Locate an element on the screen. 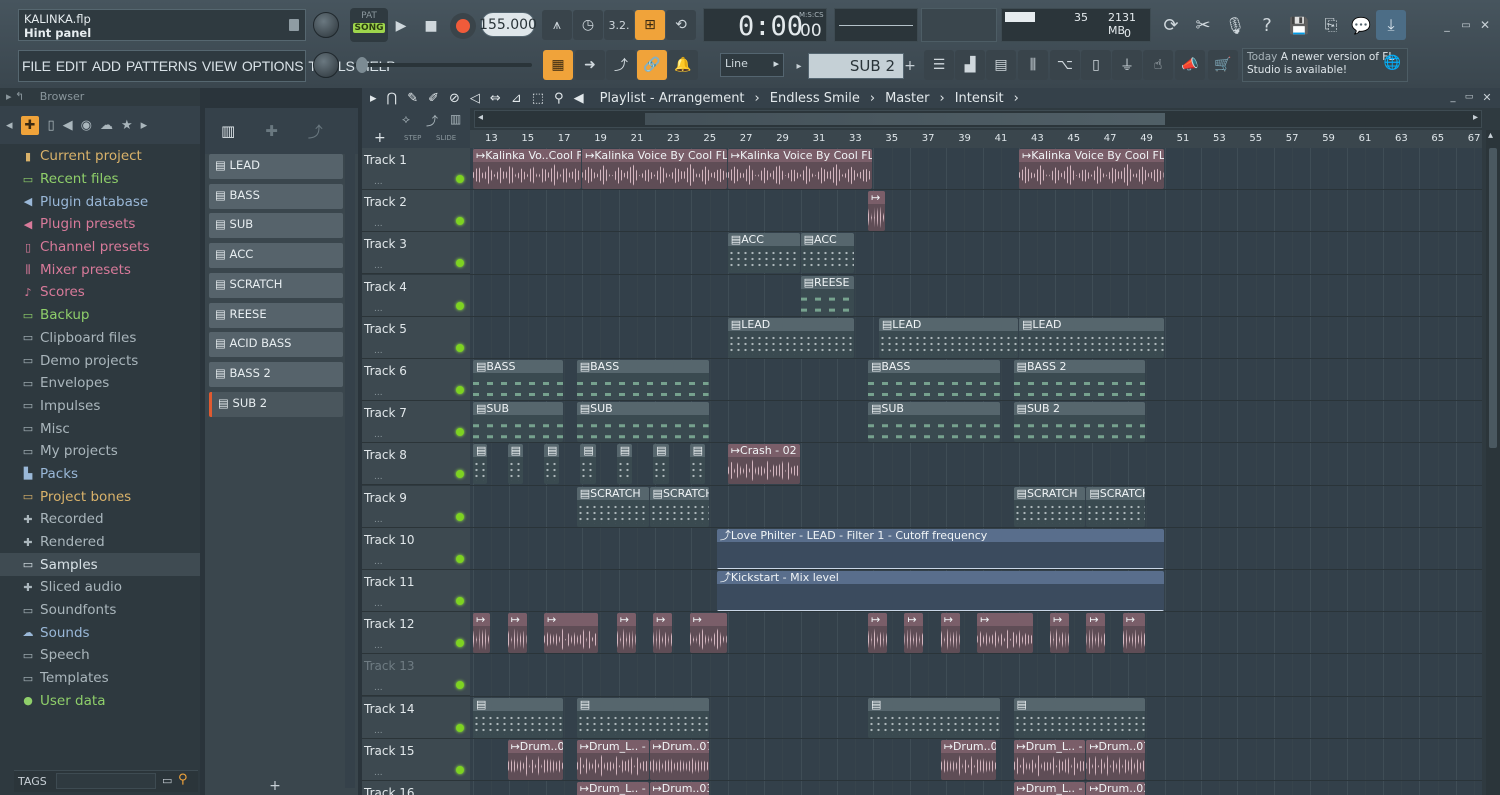  menu-view: VIEW is located at coordinates (219, 66).